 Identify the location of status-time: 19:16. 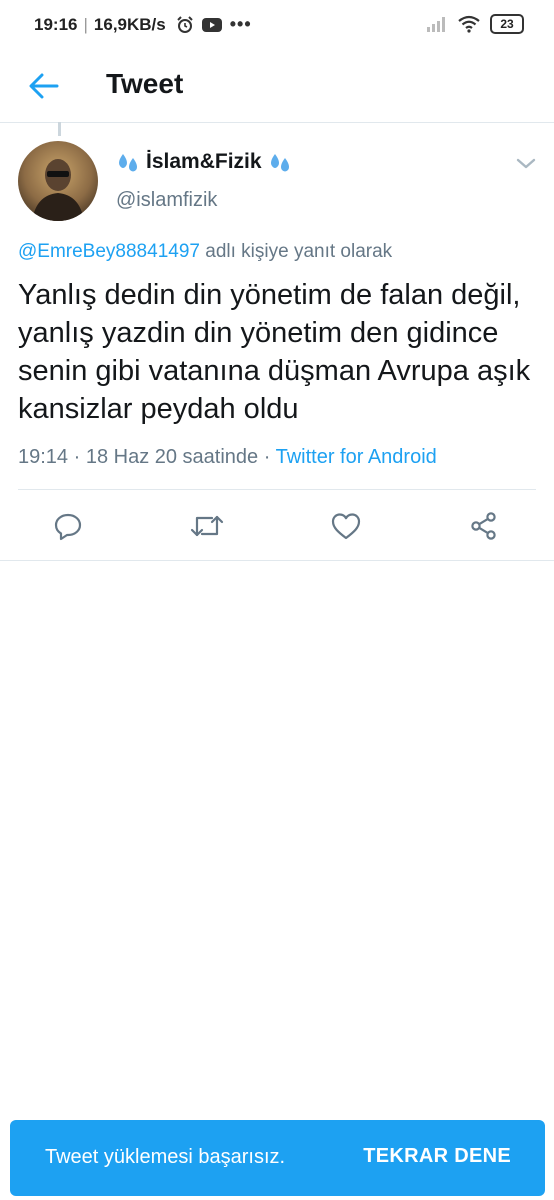
(56, 24).